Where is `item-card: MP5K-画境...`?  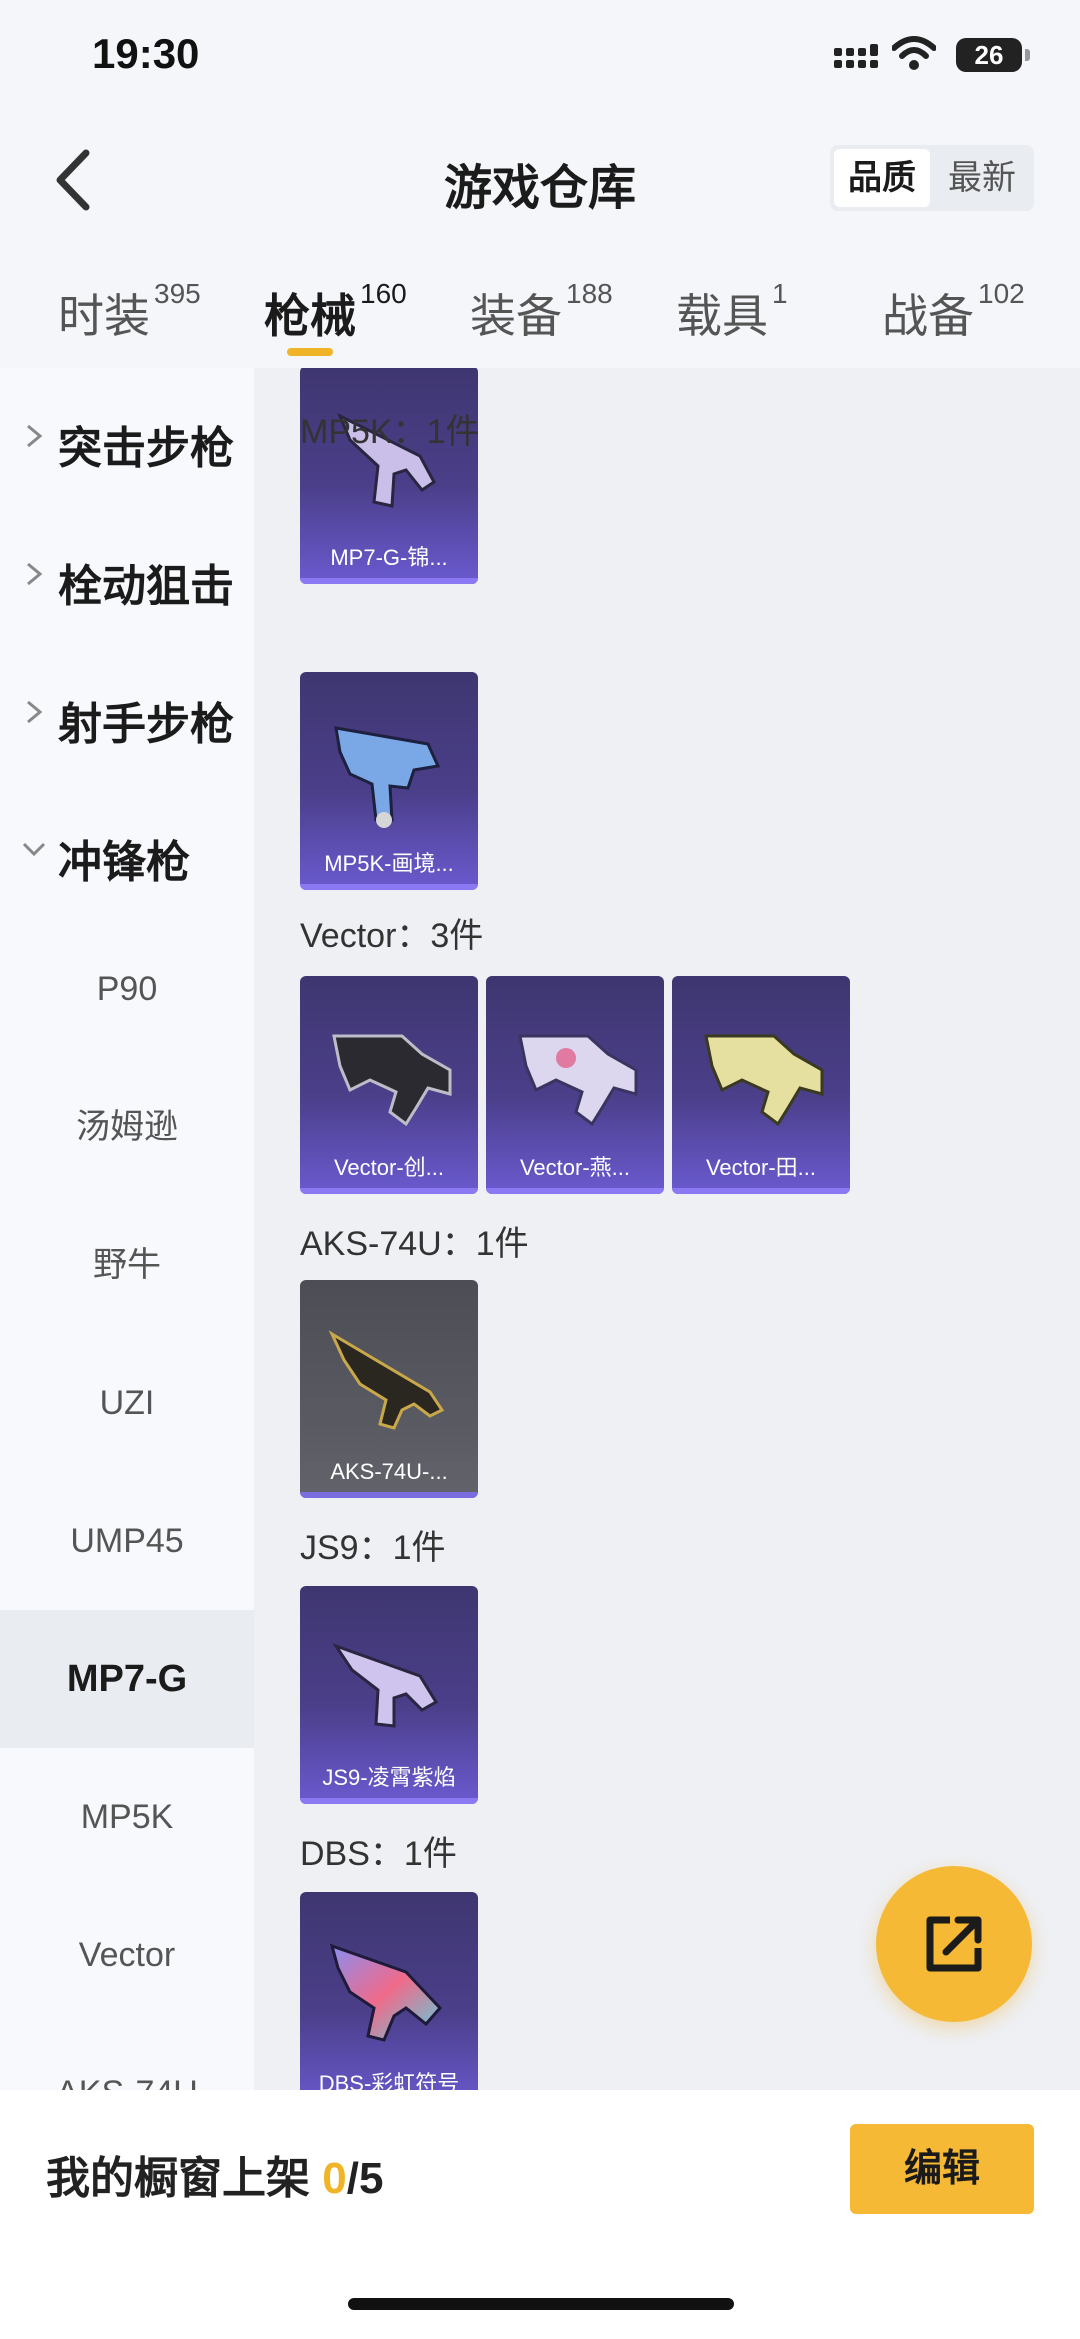 item-card: MP5K-画境... is located at coordinates (389, 781).